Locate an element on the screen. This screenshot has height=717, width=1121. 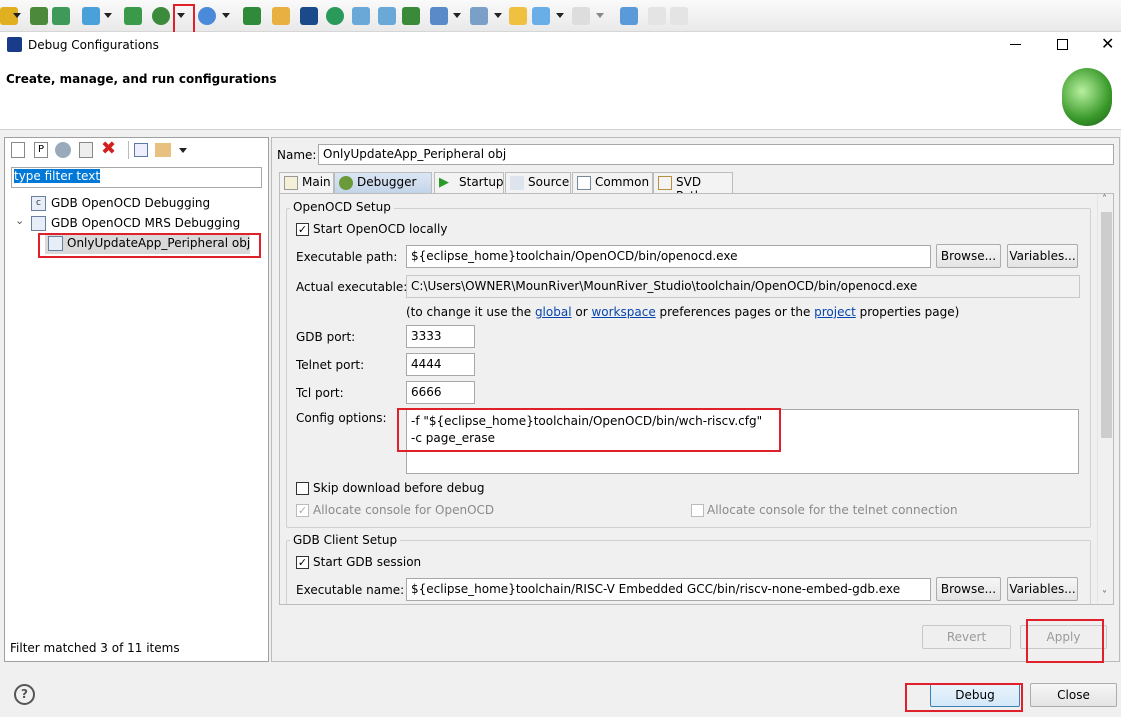
collapse-all-icon is located at coordinates (141, 150).